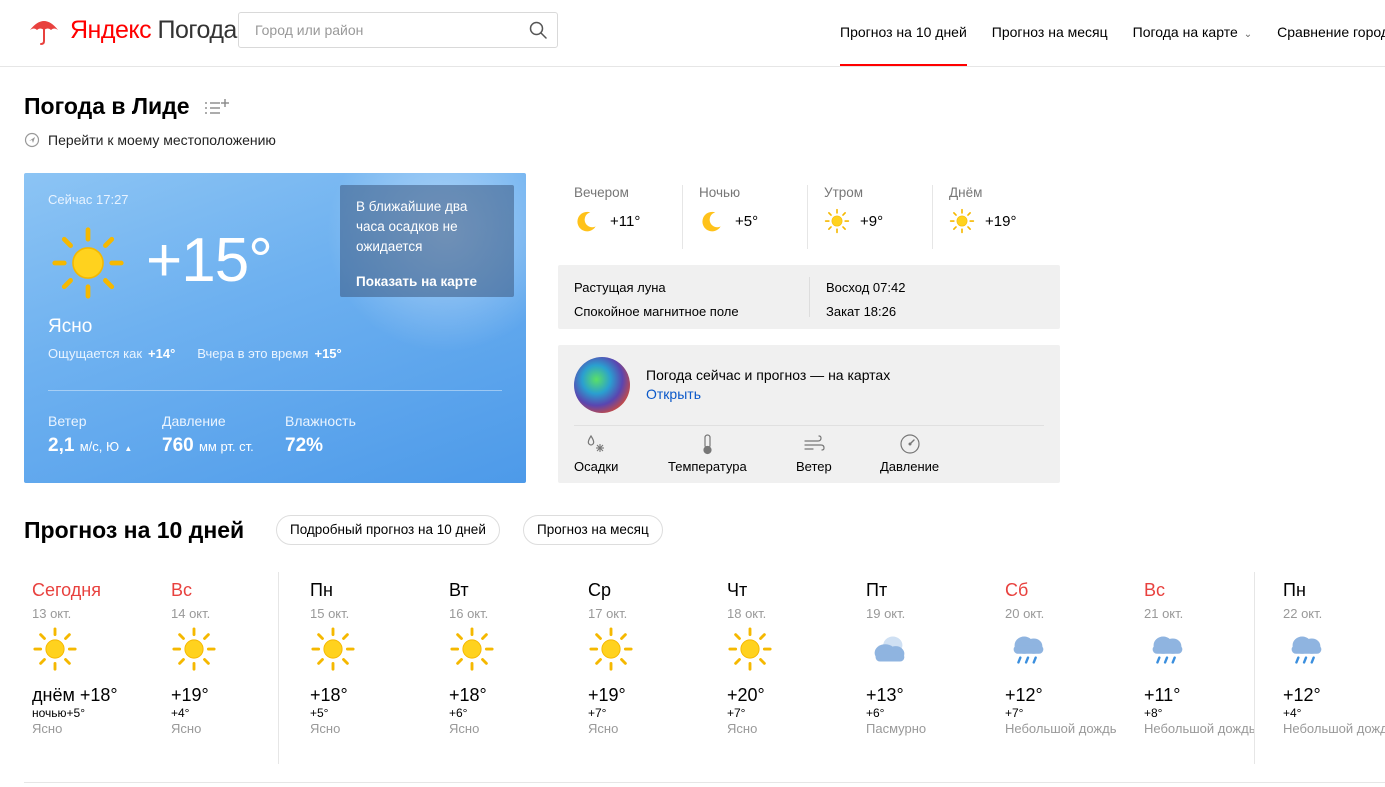  Describe the element at coordinates (59, 713) in the screenshot. I see `night-temp: ночью+5°` at that location.